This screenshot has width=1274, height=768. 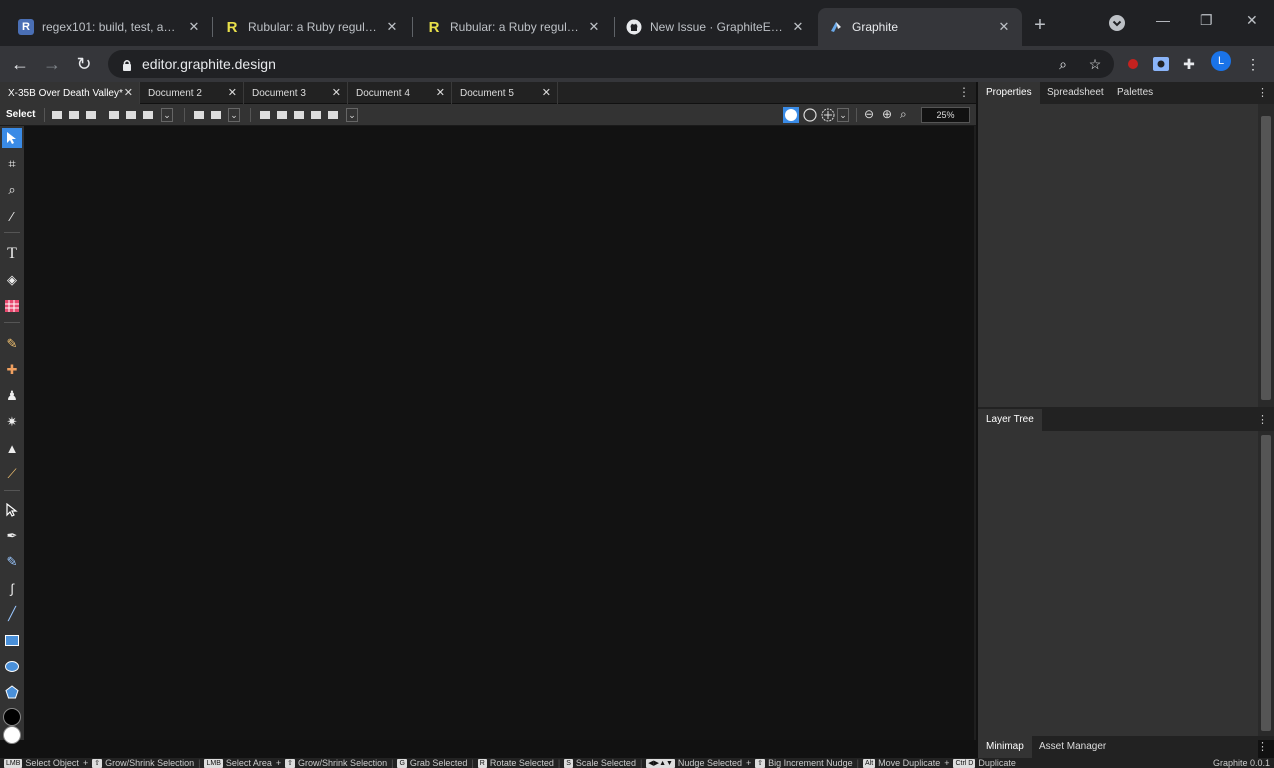 What do you see at coordinates (234, 115) in the screenshot?
I see `flip-dropdown-icon: ⌄` at bounding box center [234, 115].